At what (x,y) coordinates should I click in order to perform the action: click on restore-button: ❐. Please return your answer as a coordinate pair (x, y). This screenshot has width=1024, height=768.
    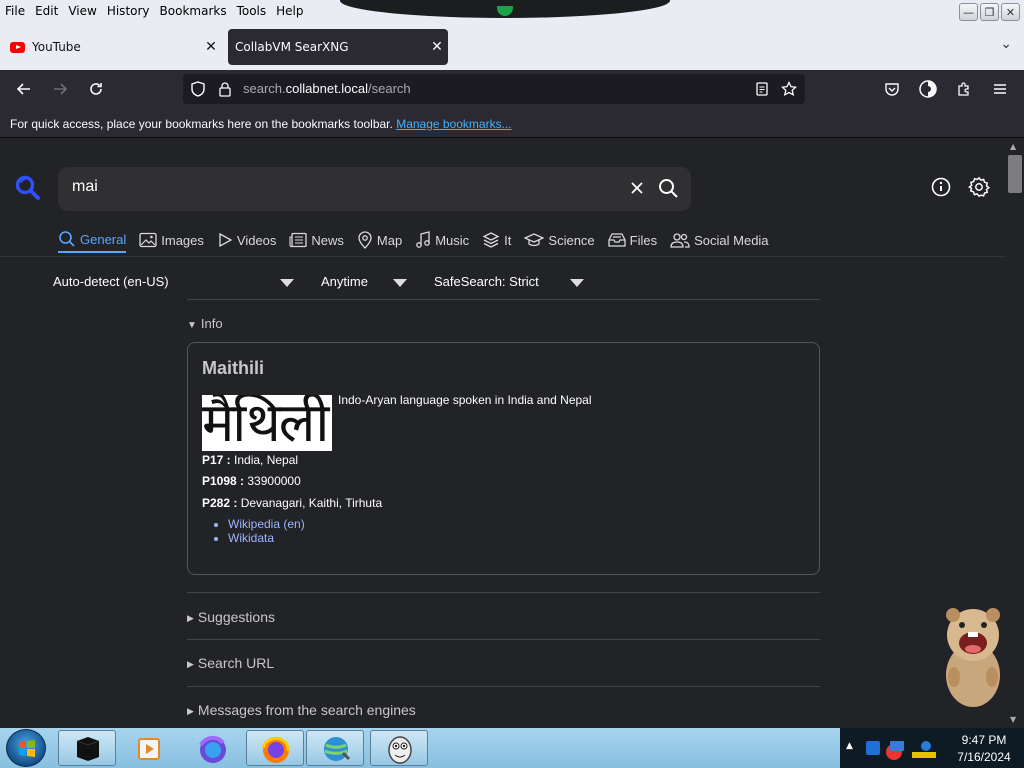
    Looking at the image, I should click on (989, 12).